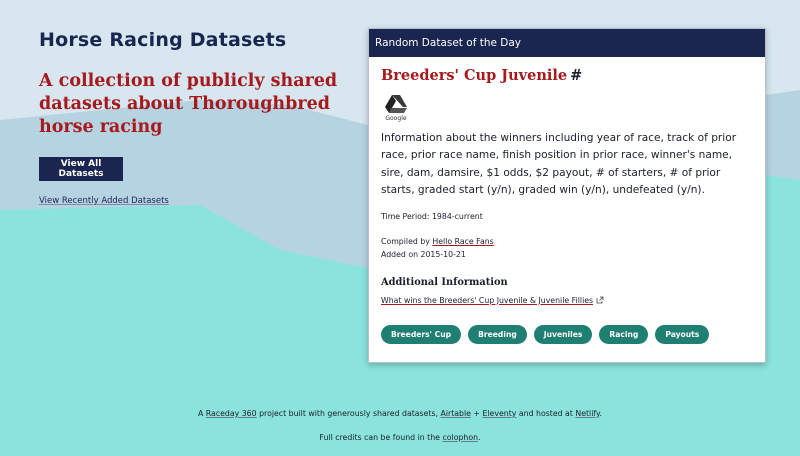 The width and height of the screenshot is (800, 456). I want to click on footer-text: A, so click(201, 413).